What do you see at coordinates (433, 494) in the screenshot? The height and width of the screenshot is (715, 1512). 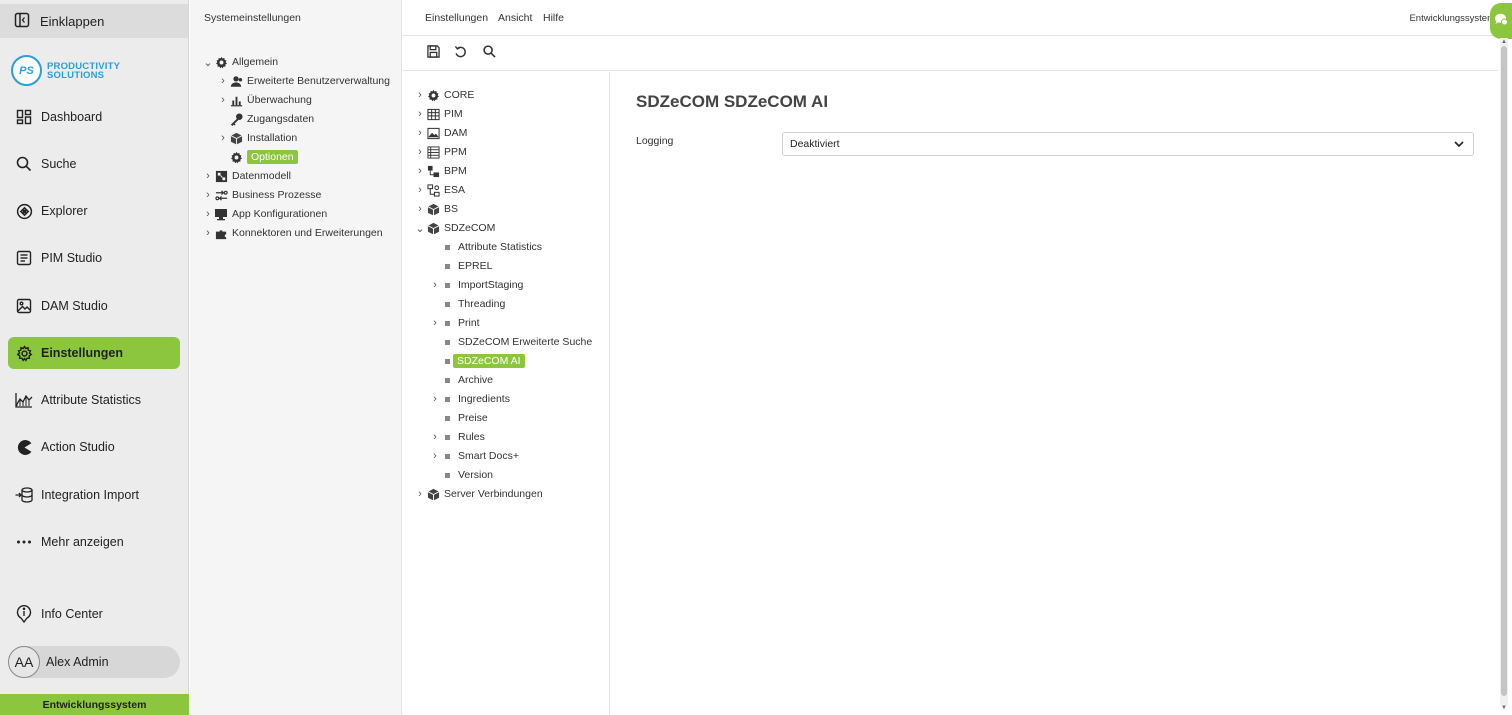 I see `package-icon` at bounding box center [433, 494].